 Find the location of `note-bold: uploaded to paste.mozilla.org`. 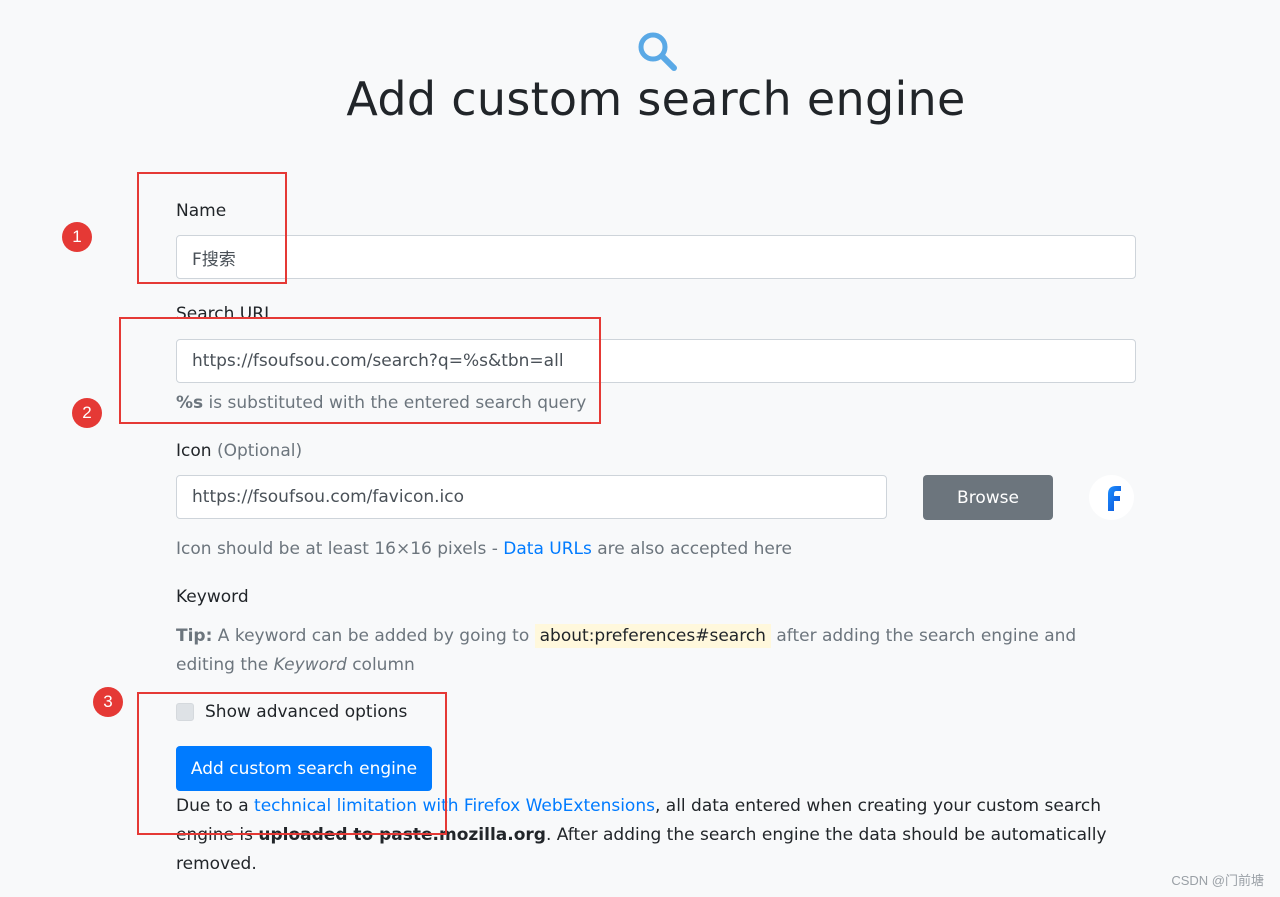

note-bold: uploaded to paste.mozilla.org is located at coordinates (402, 835).